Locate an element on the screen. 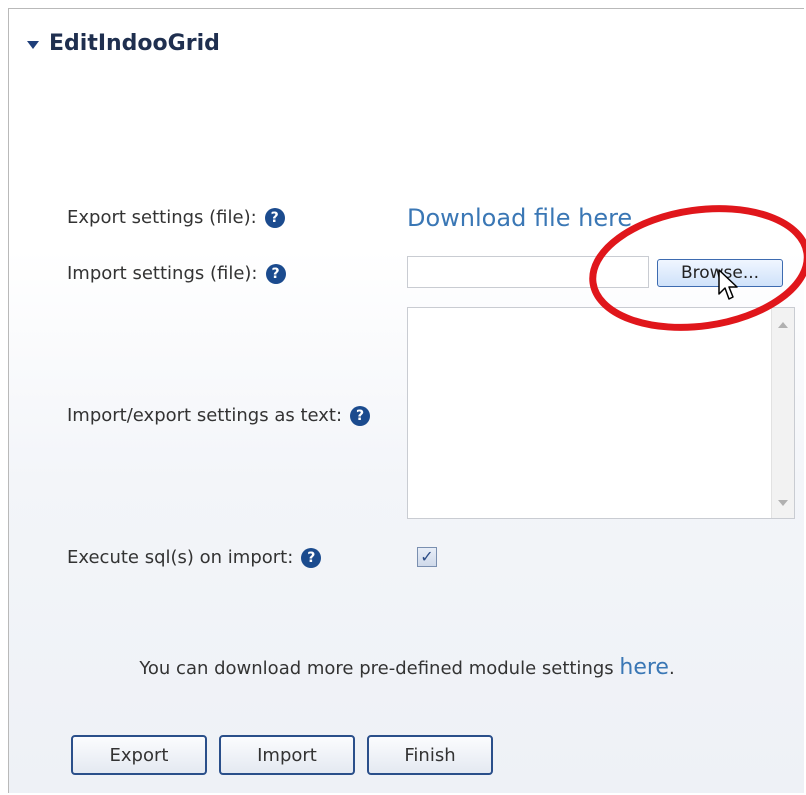 The image size is (806, 795). checkmark-icon: ✓ is located at coordinates (427, 556).